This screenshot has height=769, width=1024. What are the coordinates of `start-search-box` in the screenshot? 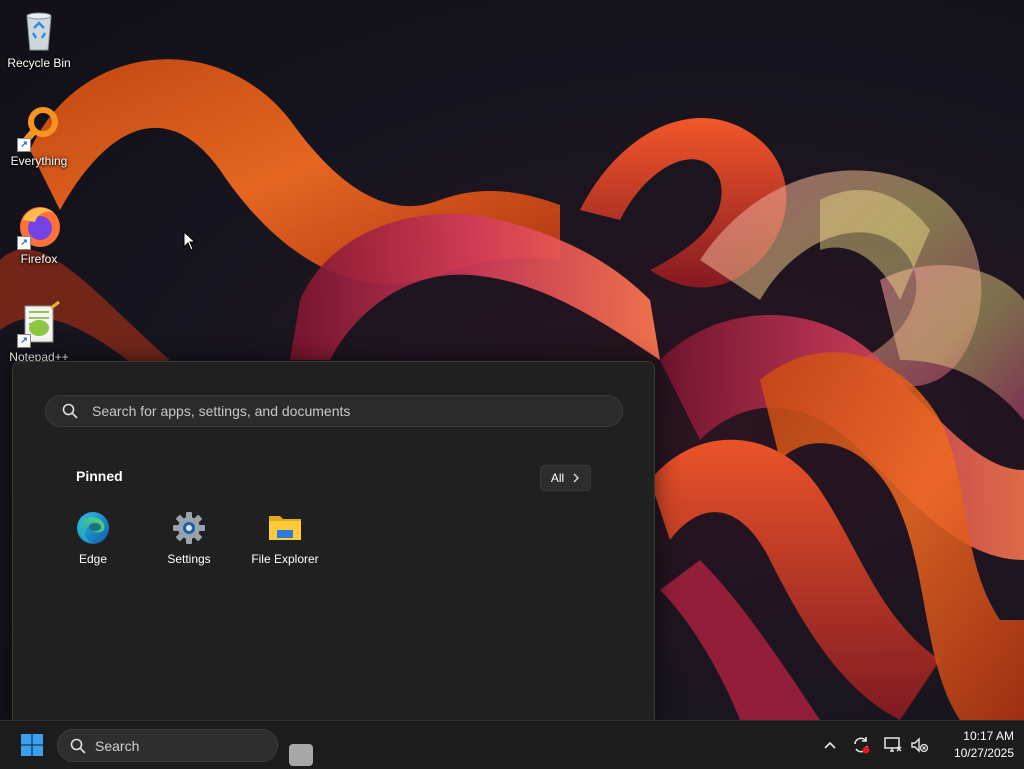 It's located at (334, 411).